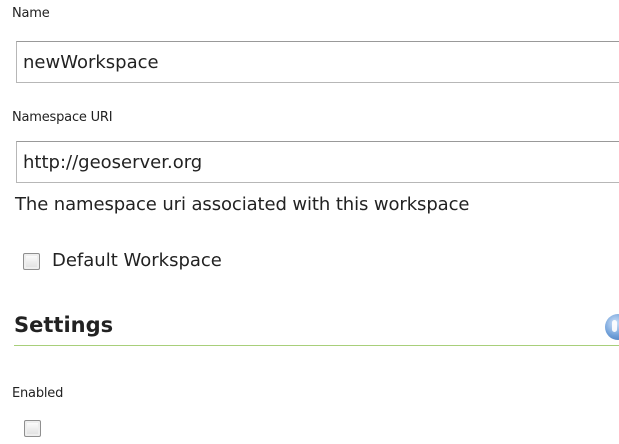  Describe the element at coordinates (64, 325) in the screenshot. I see `settings-section-title: Settings` at that location.